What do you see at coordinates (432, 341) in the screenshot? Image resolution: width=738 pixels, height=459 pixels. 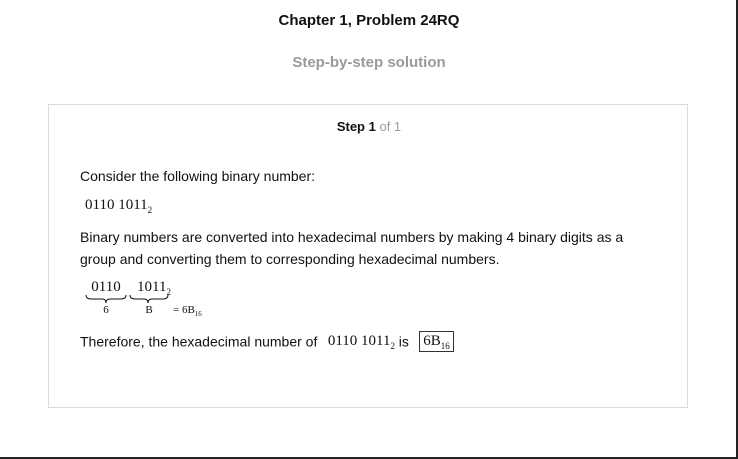 I see `answer-value: 6B` at bounding box center [432, 341].